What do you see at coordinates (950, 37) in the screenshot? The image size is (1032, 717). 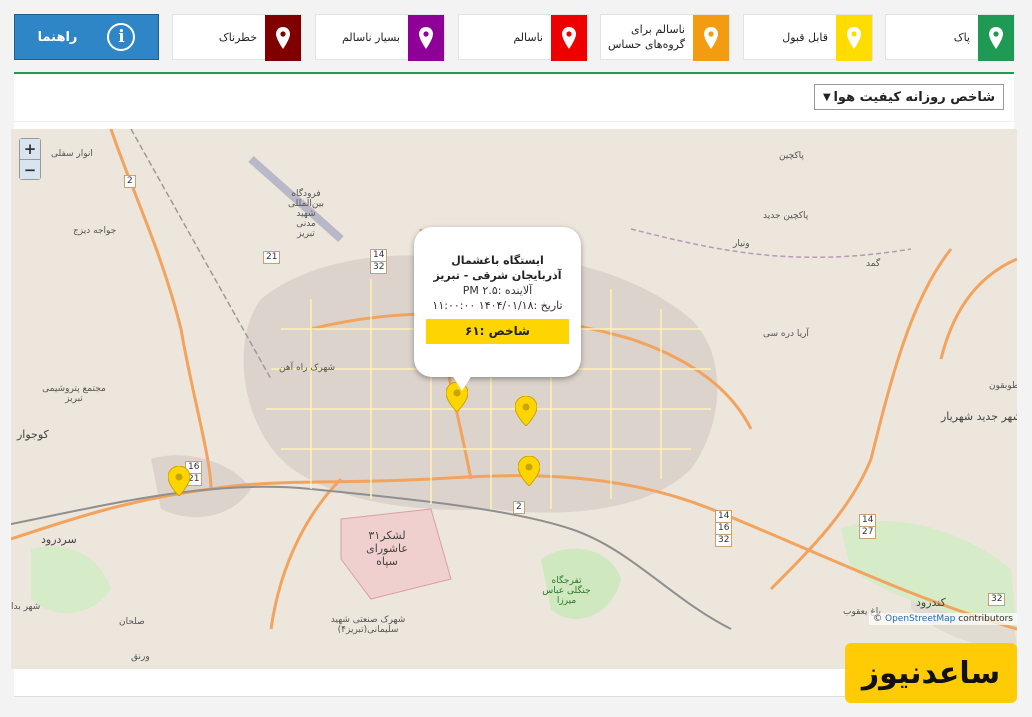 I see `legend-item-clean: پاک` at bounding box center [950, 37].